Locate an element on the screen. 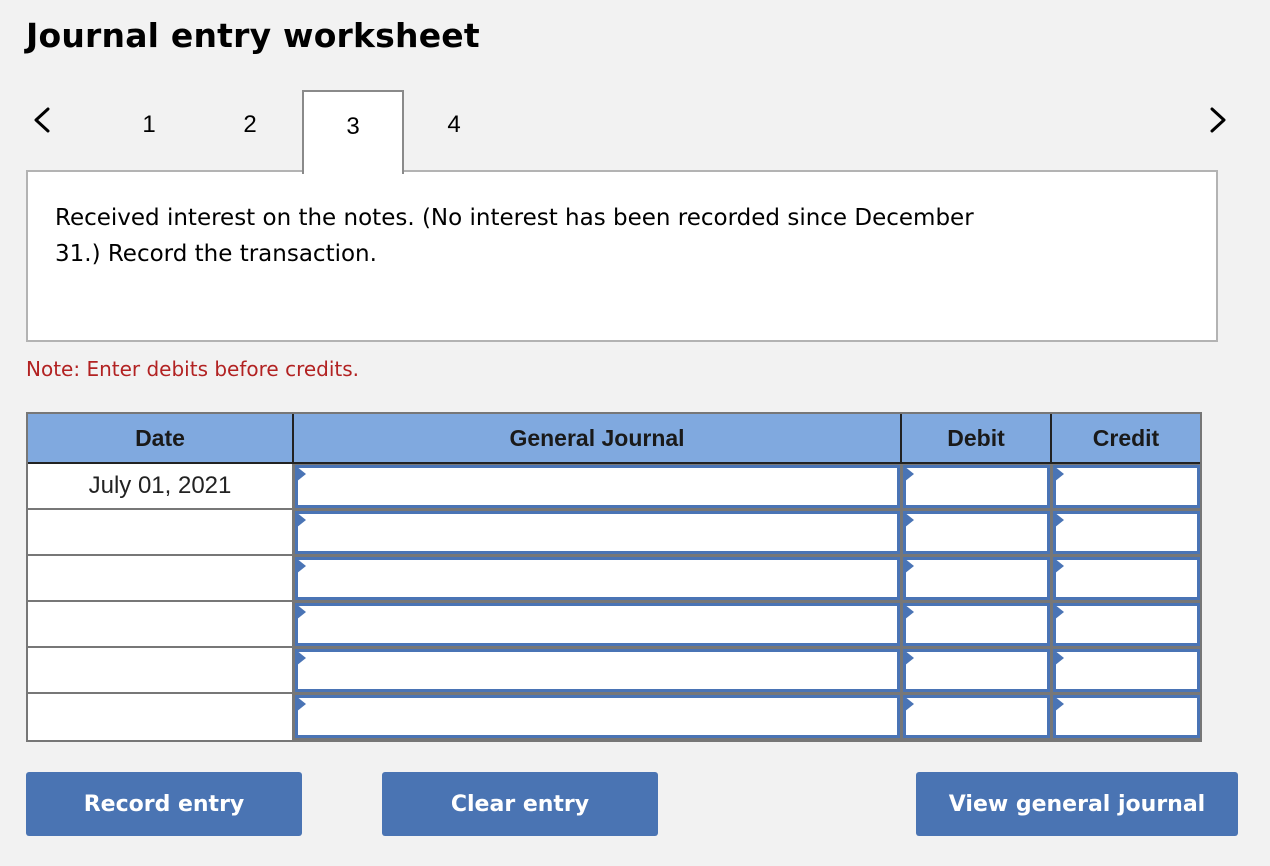 Image resolution: width=1270 pixels, height=866 pixels. tab-4: 4 is located at coordinates (454, 131).